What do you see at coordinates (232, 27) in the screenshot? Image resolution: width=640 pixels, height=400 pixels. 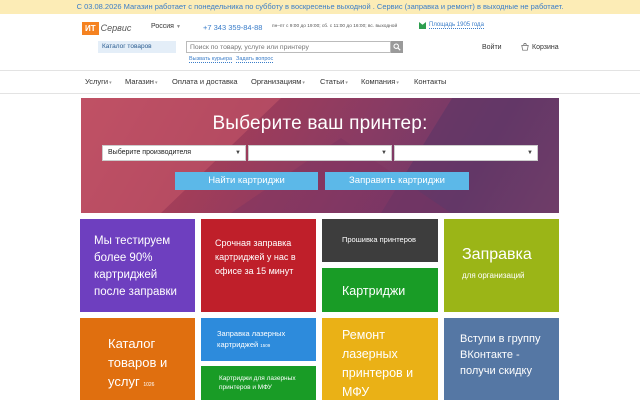 I see `phone-number: +7 343 359-84-88` at bounding box center [232, 27].